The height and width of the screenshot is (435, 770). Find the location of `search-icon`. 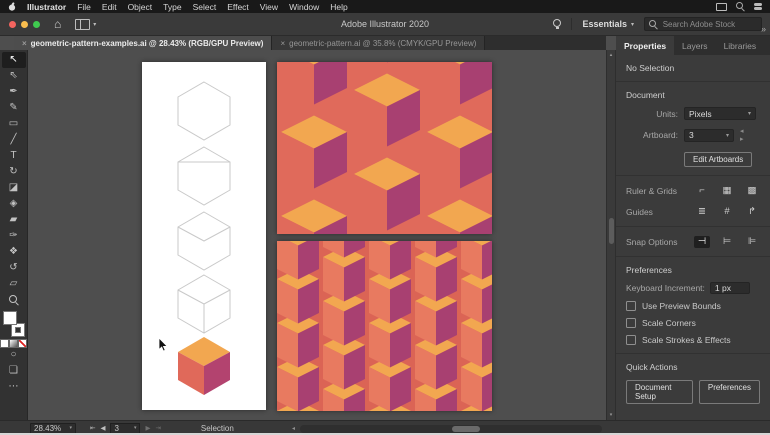

search-icon is located at coordinates (653, 24).